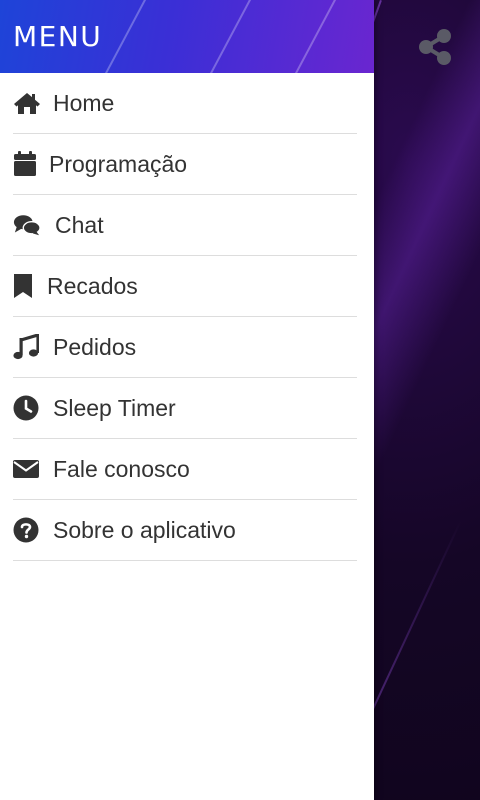 The image size is (480, 800). Describe the element at coordinates (79, 224) in the screenshot. I see `menu-item-label: Chat` at that location.